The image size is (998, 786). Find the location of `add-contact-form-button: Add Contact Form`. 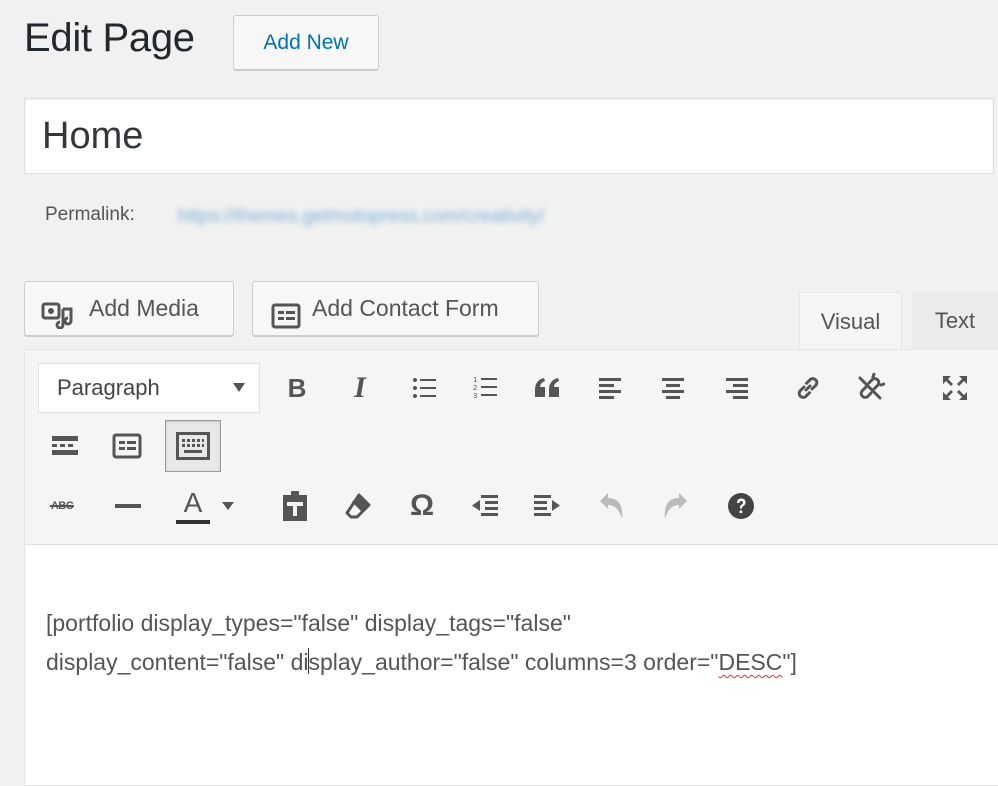

add-contact-form-button: Add Contact Form is located at coordinates (395, 308).